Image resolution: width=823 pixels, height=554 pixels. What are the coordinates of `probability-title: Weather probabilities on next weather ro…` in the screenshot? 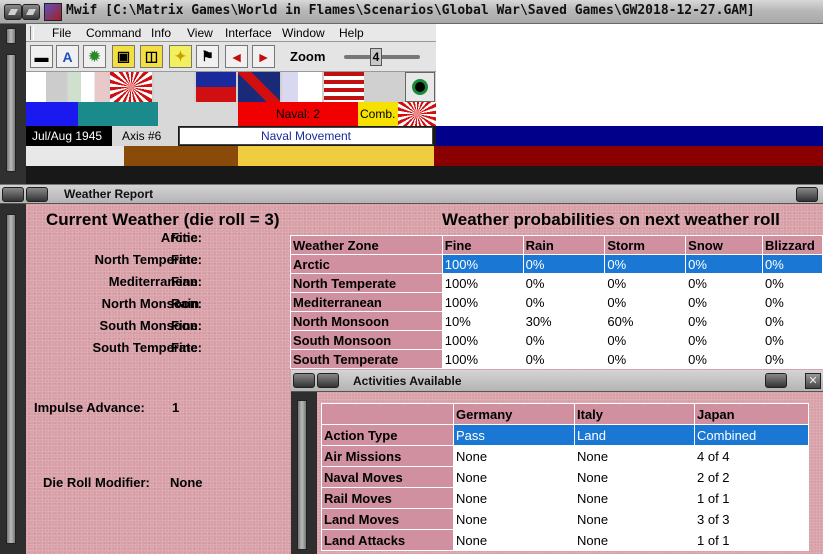 It's located at (611, 219).